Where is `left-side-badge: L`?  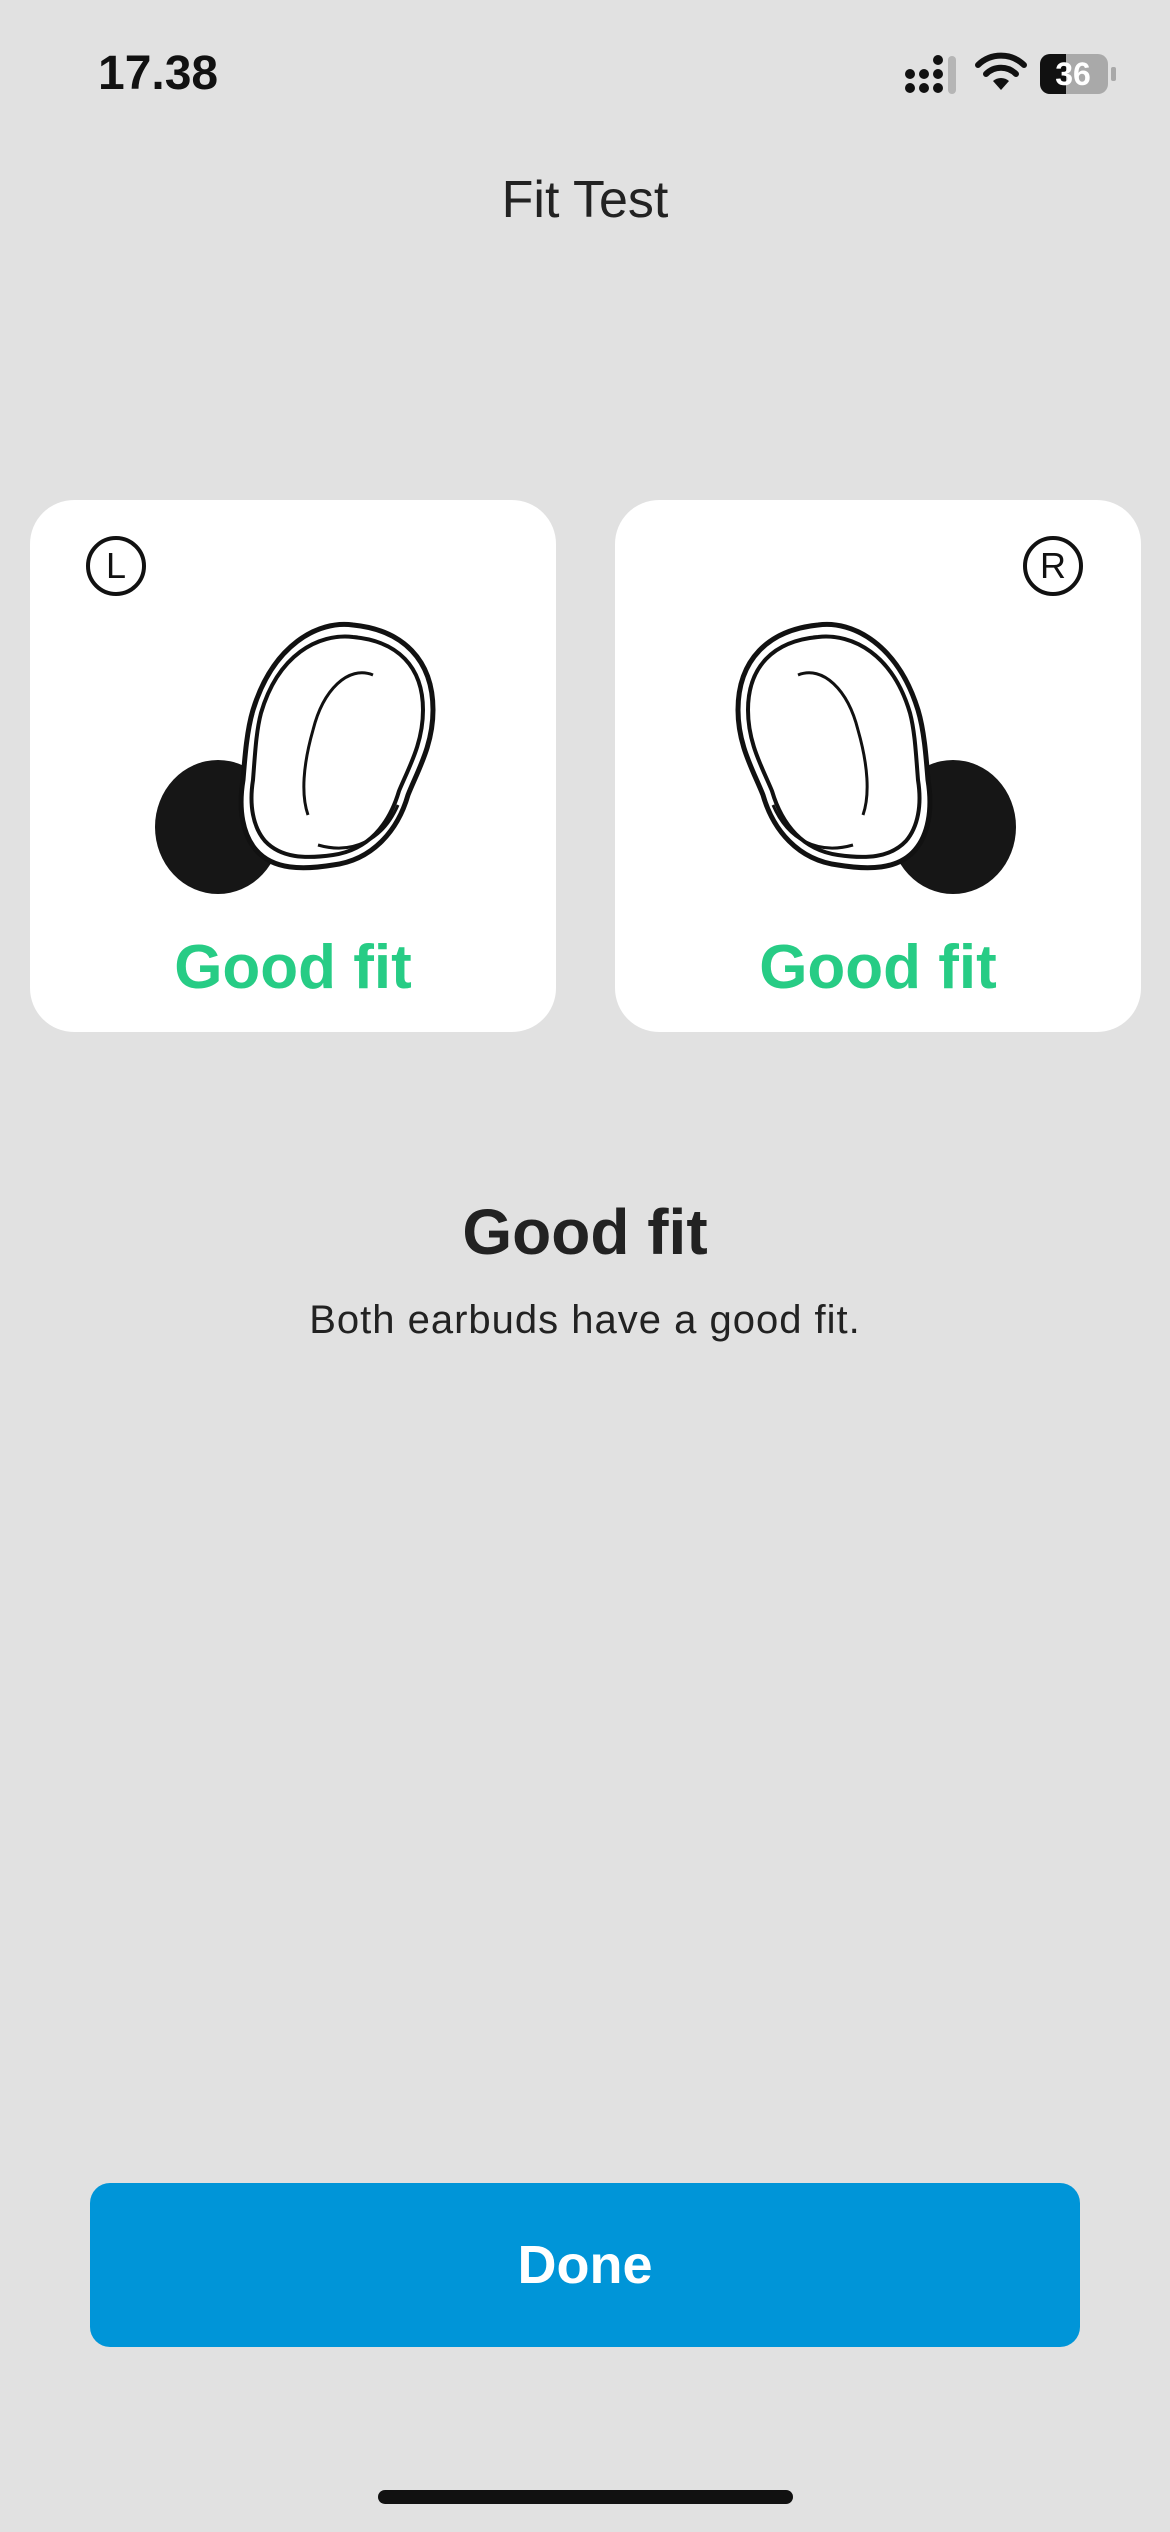
left-side-badge: L is located at coordinates (116, 566).